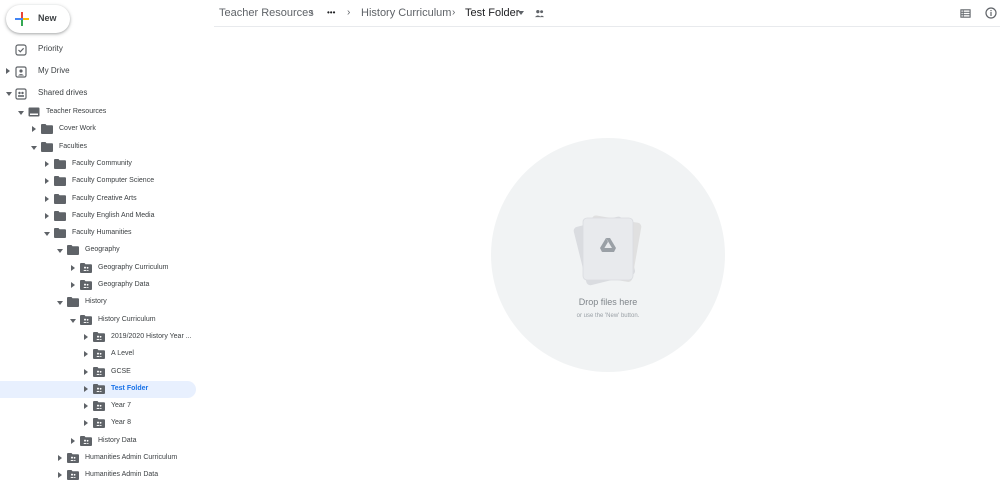 This screenshot has height=480, width=1000. Describe the element at coordinates (492, 13) in the screenshot. I see `breadcrumb-current-folder: Test Folder` at that location.